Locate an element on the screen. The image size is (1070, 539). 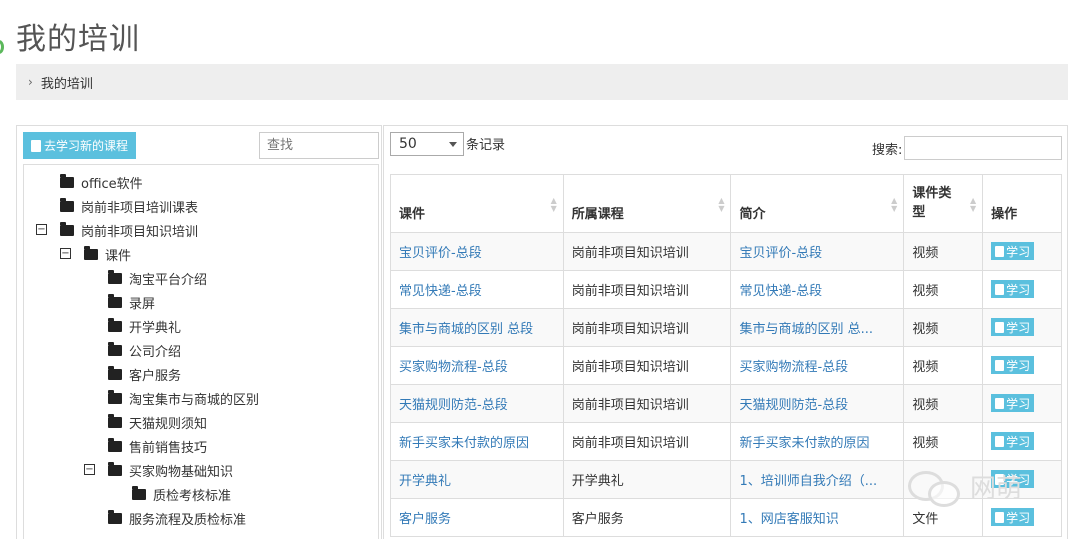
tree-node: 开学典礼 is located at coordinates (144, 326).